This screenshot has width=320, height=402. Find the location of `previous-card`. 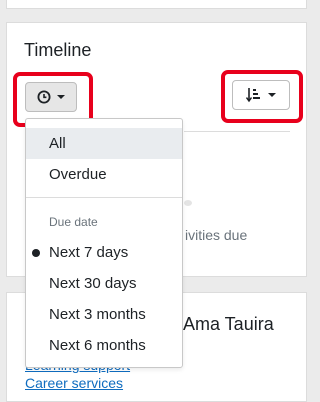

previous-card is located at coordinates (156, 4).